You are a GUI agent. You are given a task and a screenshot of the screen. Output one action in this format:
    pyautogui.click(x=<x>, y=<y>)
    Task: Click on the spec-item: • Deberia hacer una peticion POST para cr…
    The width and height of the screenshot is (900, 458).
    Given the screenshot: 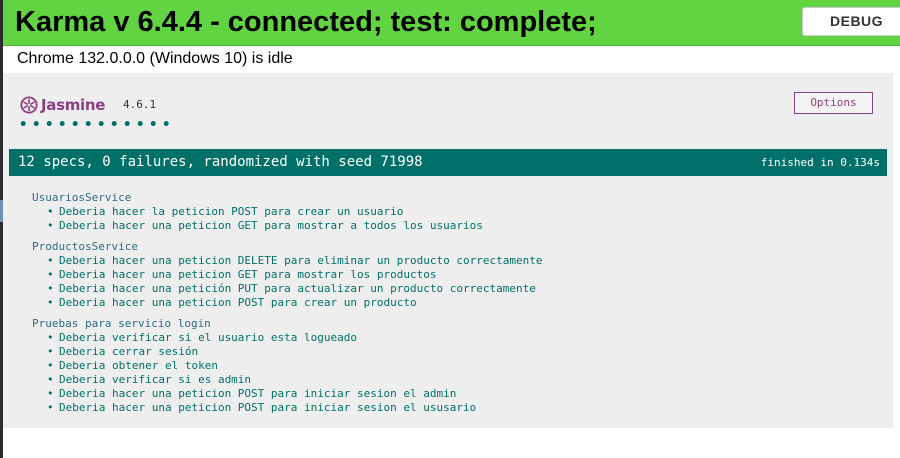 What is the action you would take?
    pyautogui.click(x=287, y=303)
    